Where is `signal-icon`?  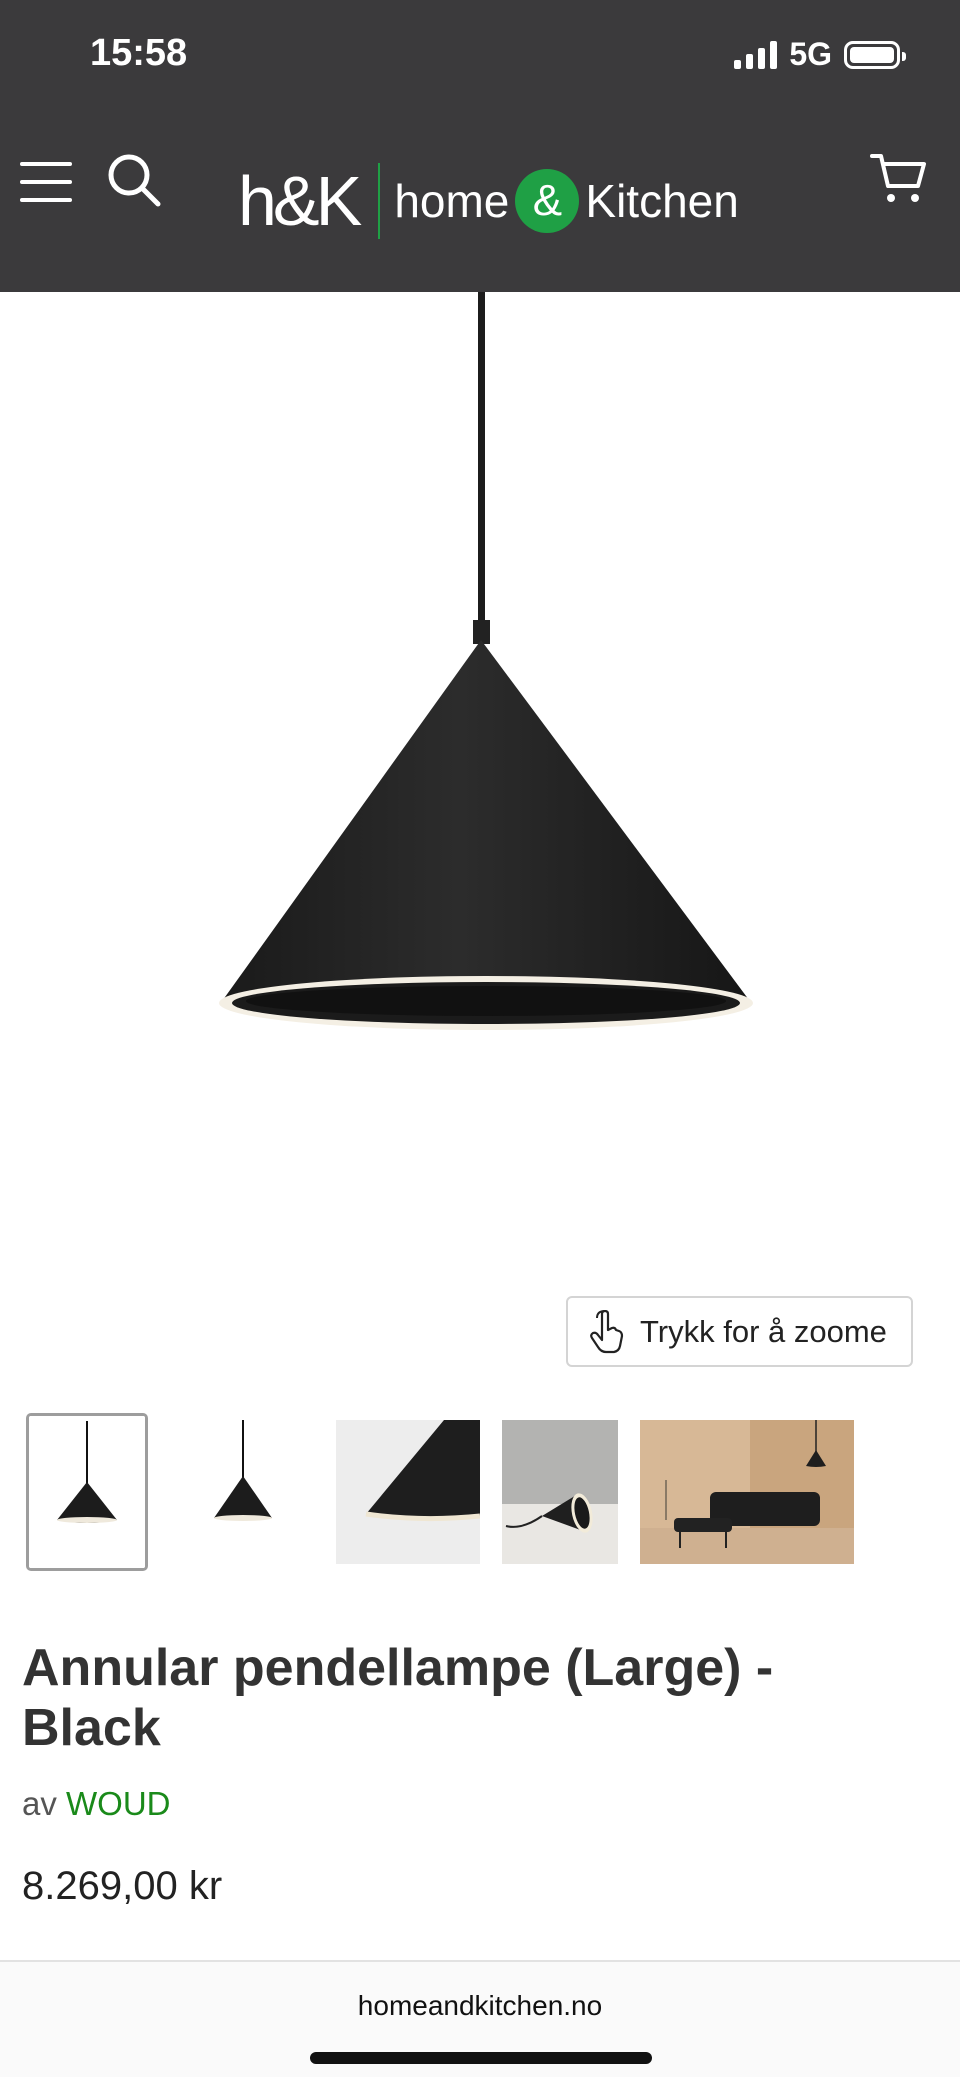 signal-icon is located at coordinates (756, 54).